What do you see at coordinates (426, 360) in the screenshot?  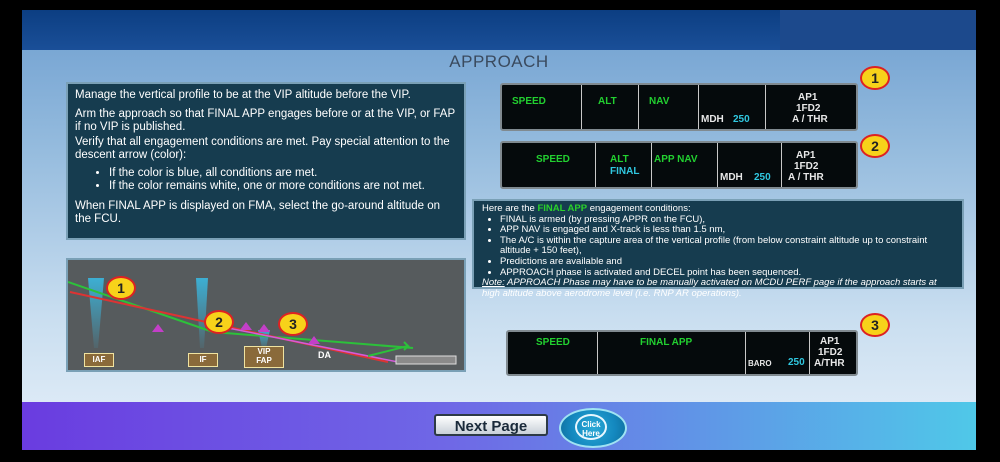 I see `runway` at bounding box center [426, 360].